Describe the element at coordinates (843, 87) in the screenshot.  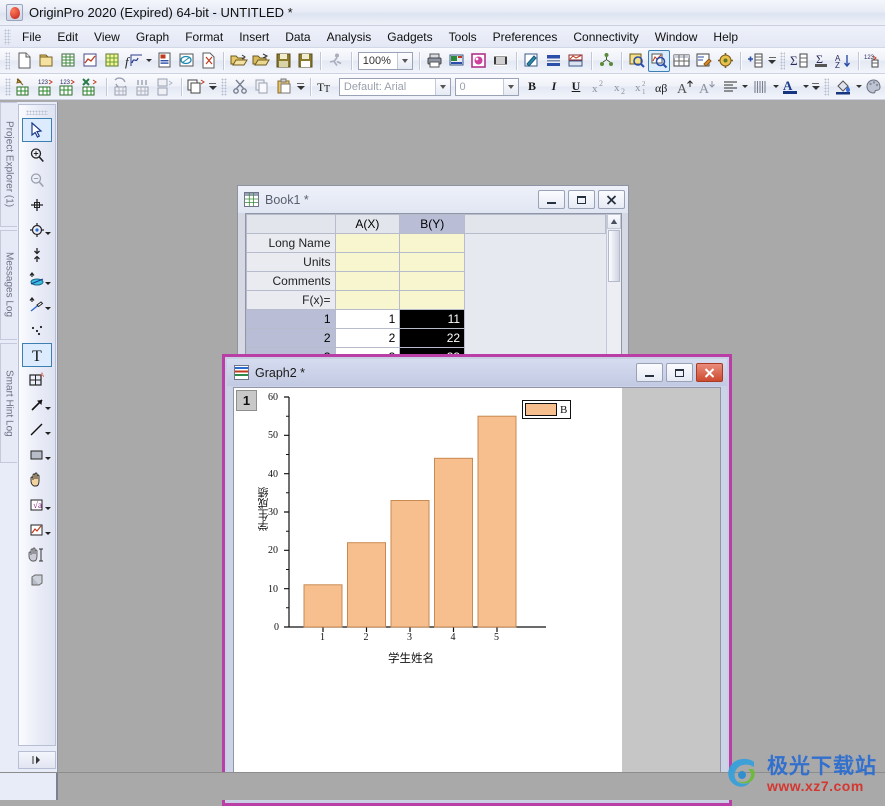
I see `fill-color-icon` at that location.